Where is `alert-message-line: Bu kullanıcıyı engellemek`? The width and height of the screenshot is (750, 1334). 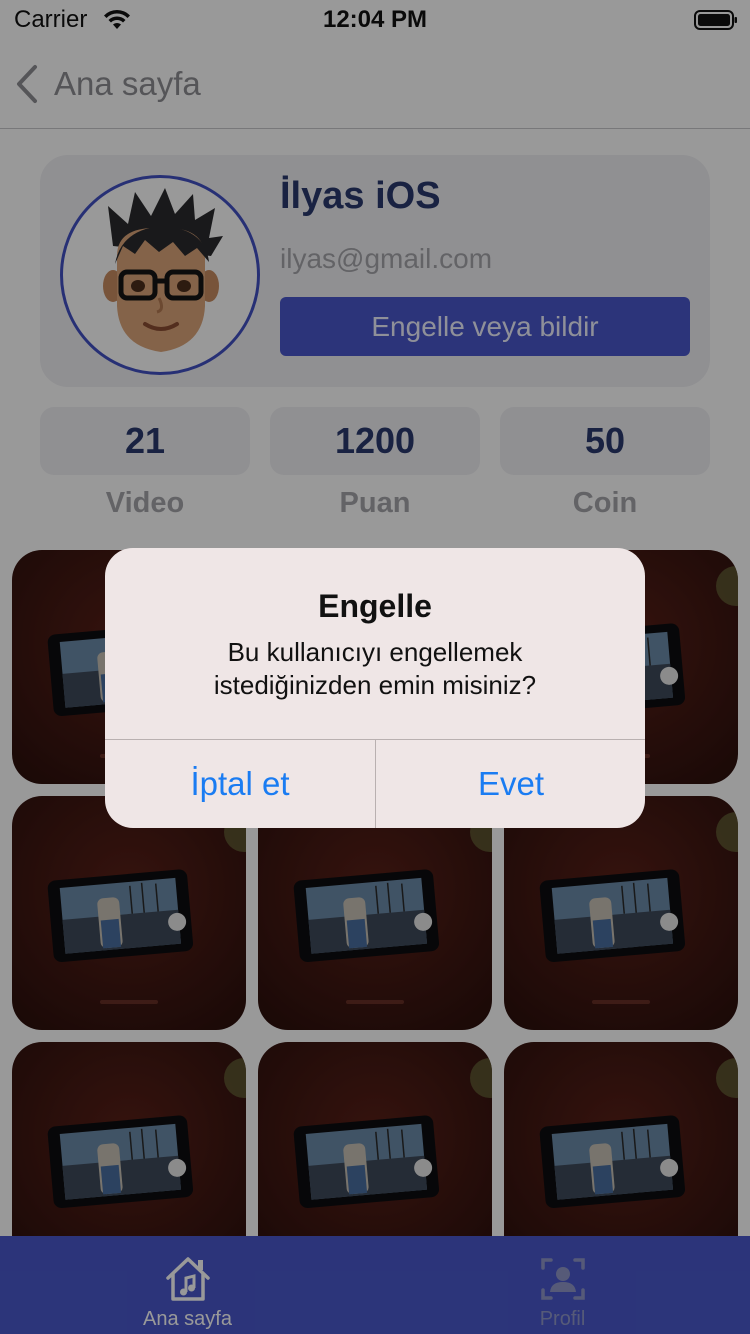 alert-message-line: Bu kullanıcıyı engellemek is located at coordinates (375, 652).